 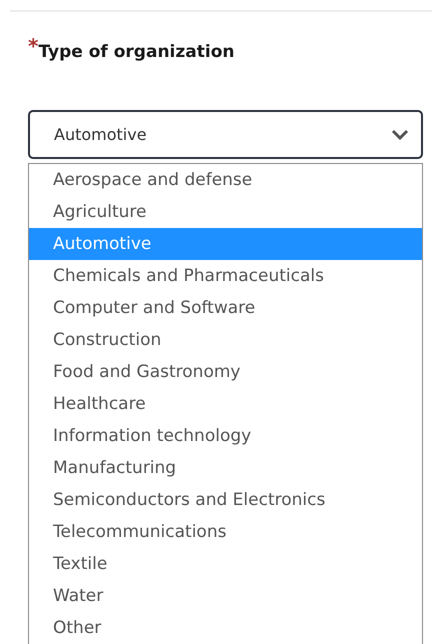 What do you see at coordinates (225, 308) in the screenshot?
I see `dropdown-option: Computer and Software` at bounding box center [225, 308].